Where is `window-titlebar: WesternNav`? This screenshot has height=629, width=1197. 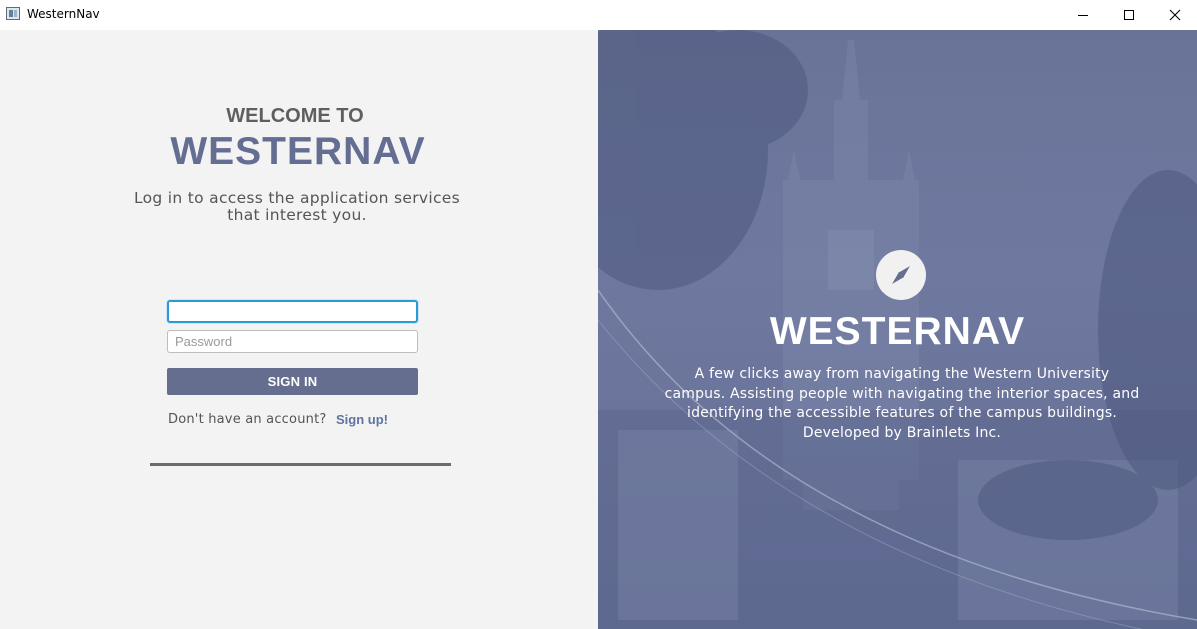
window-titlebar: WesternNav is located at coordinates (598, 15).